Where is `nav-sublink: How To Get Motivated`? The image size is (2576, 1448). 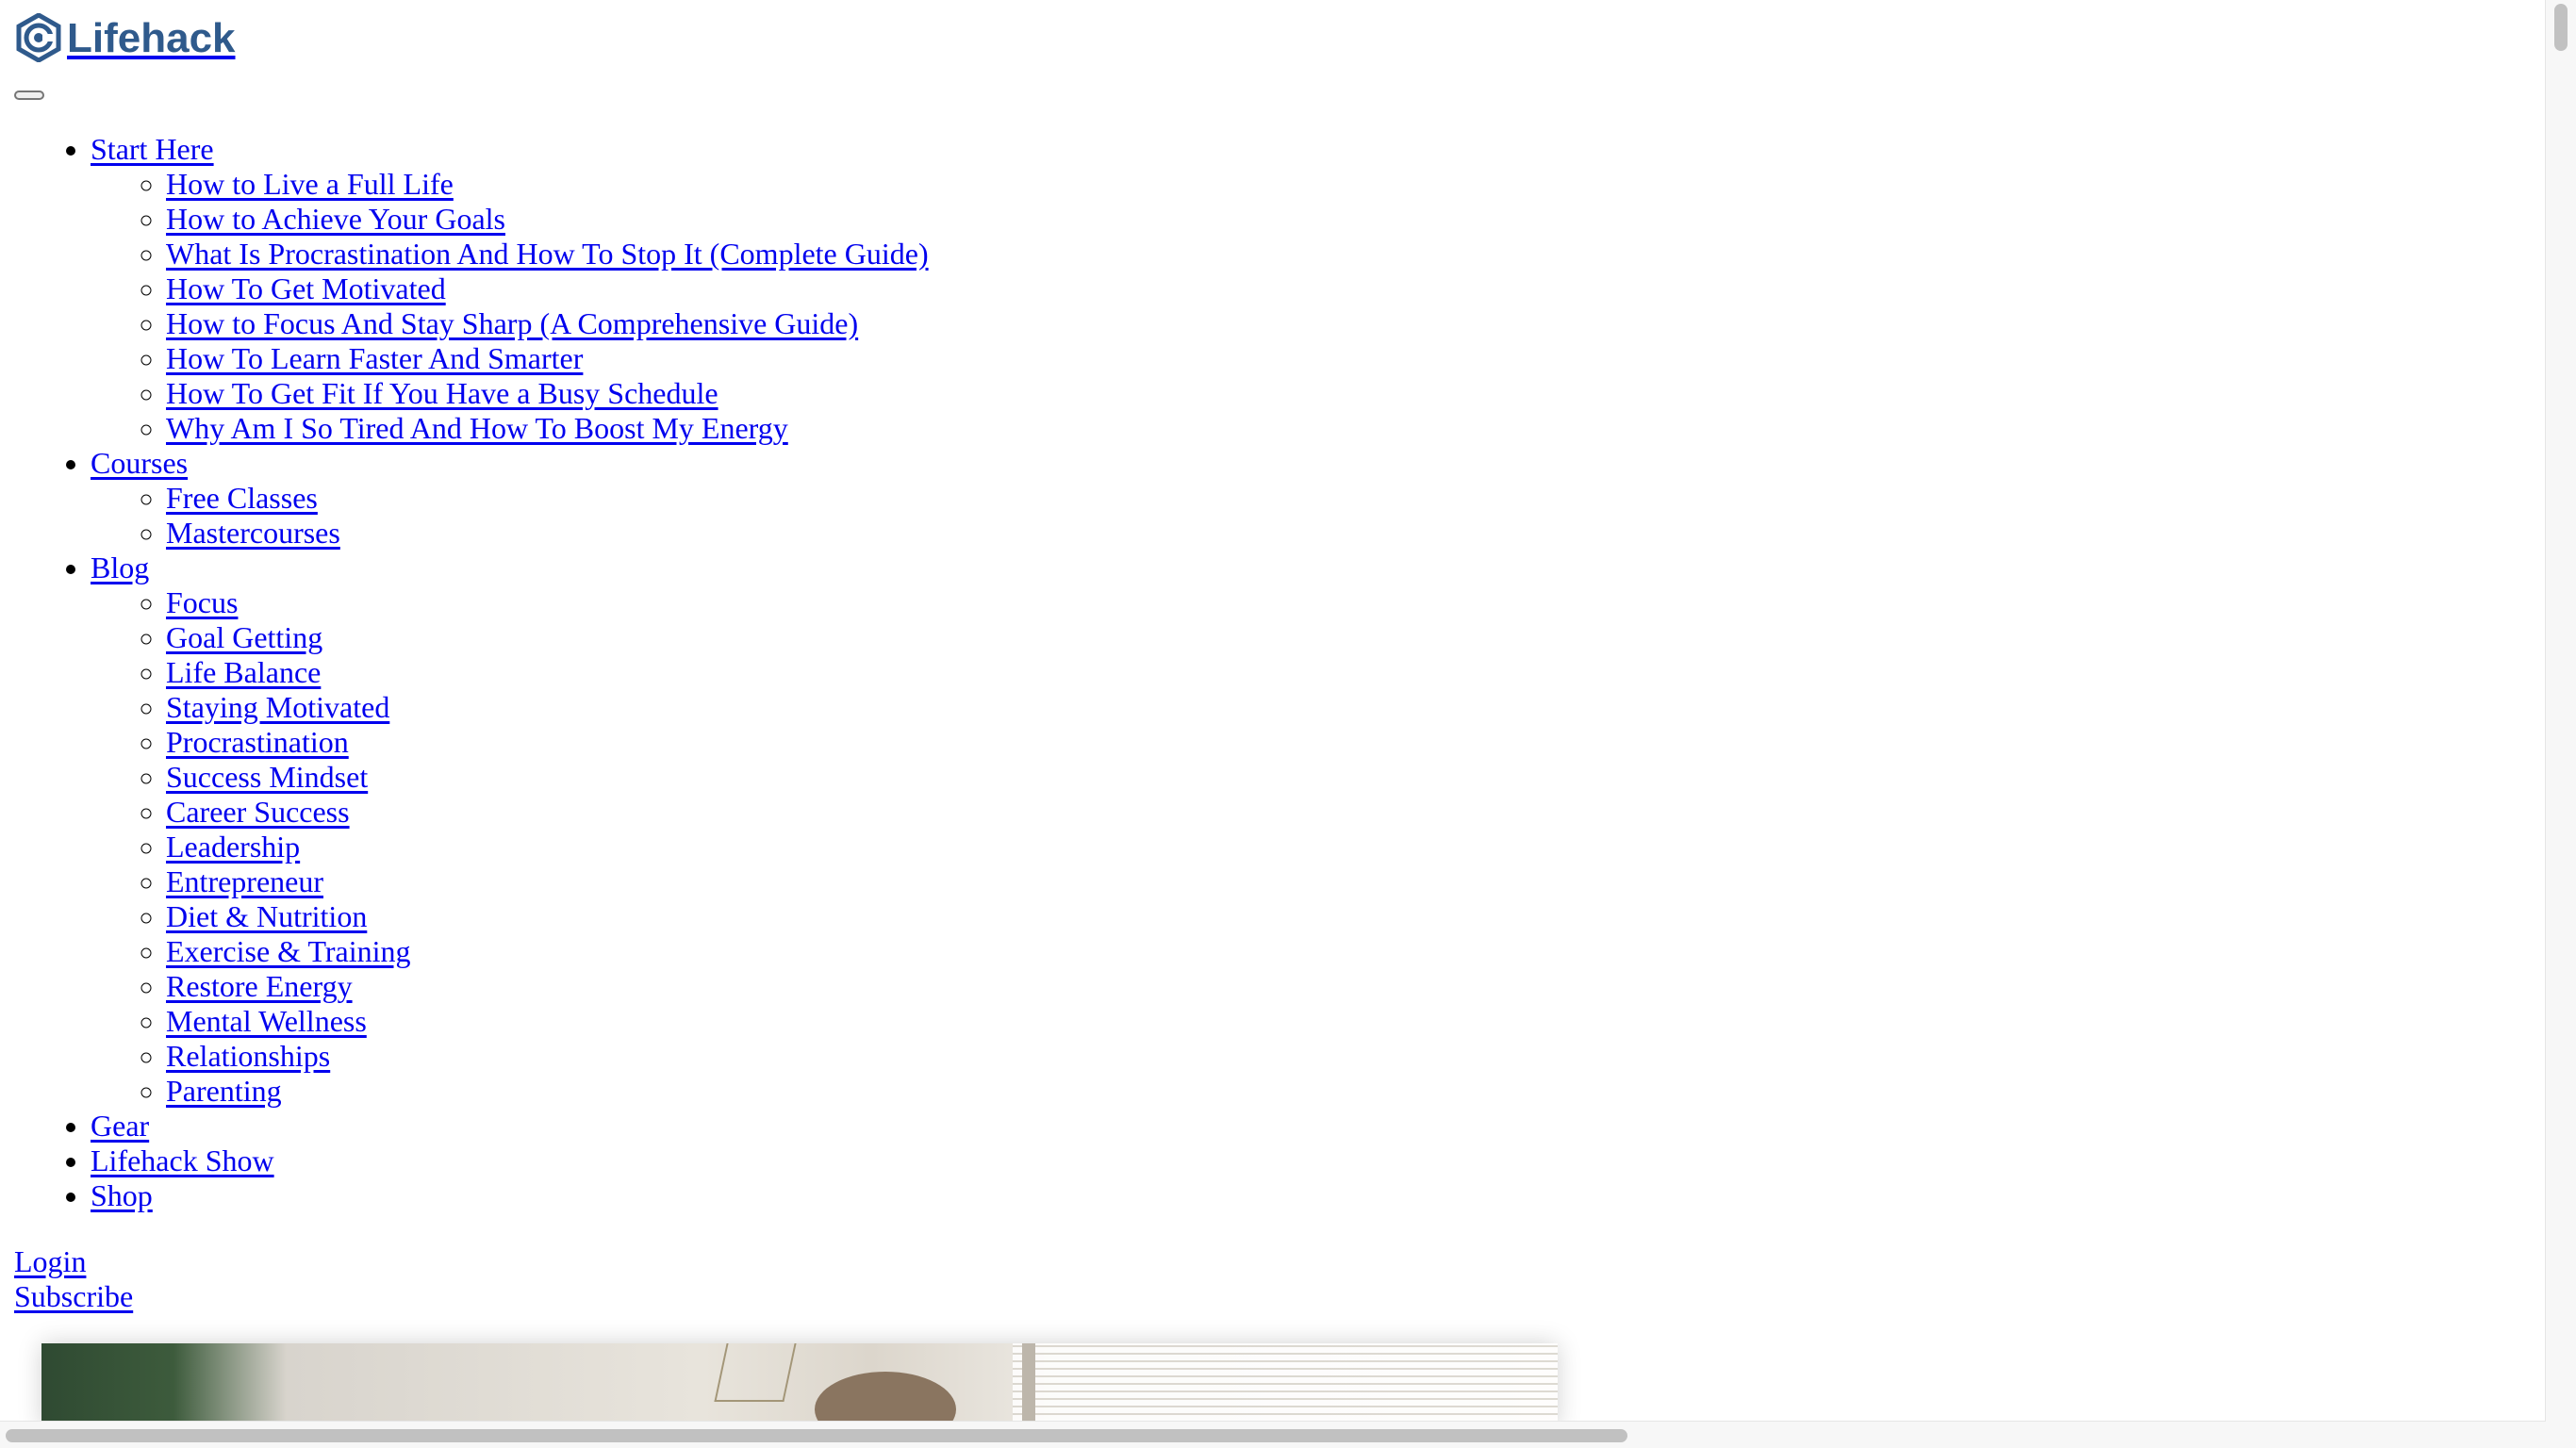 nav-sublink: How To Get Motivated is located at coordinates (306, 288).